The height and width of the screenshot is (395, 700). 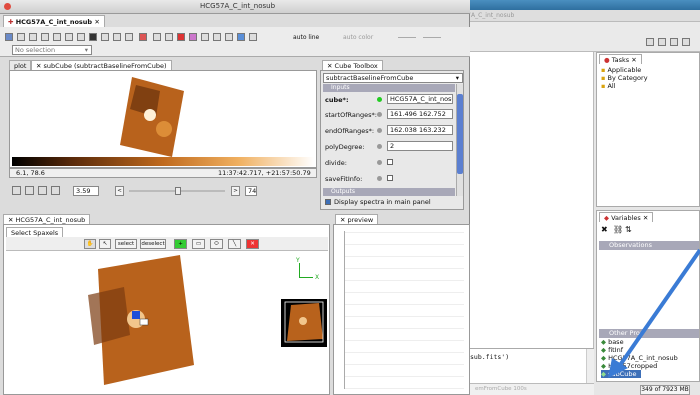 What do you see at coordinates (420, 130) in the screenshot?
I see `end-ranges-field: 162.038 163.232` at bounding box center [420, 130].